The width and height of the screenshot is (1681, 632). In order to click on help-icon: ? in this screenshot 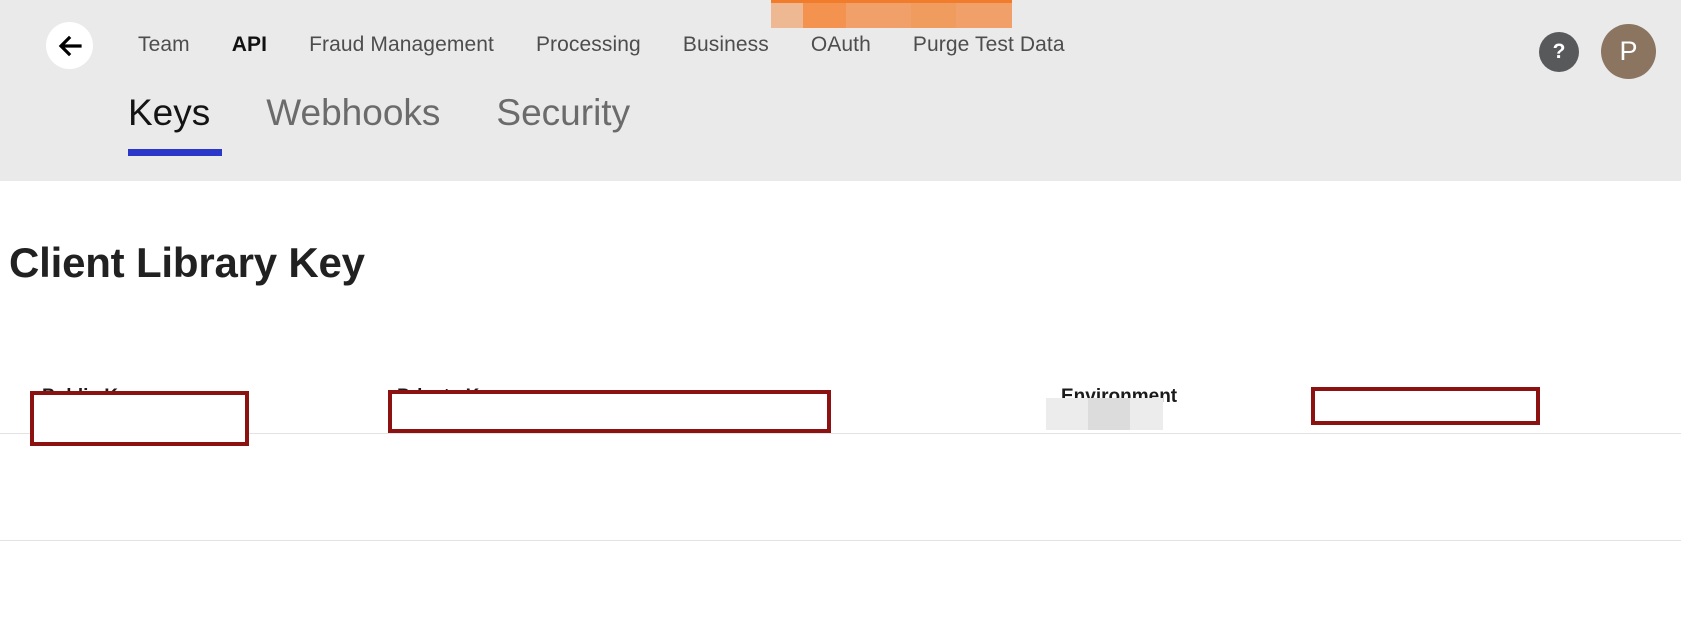, I will do `click(1559, 51)`.